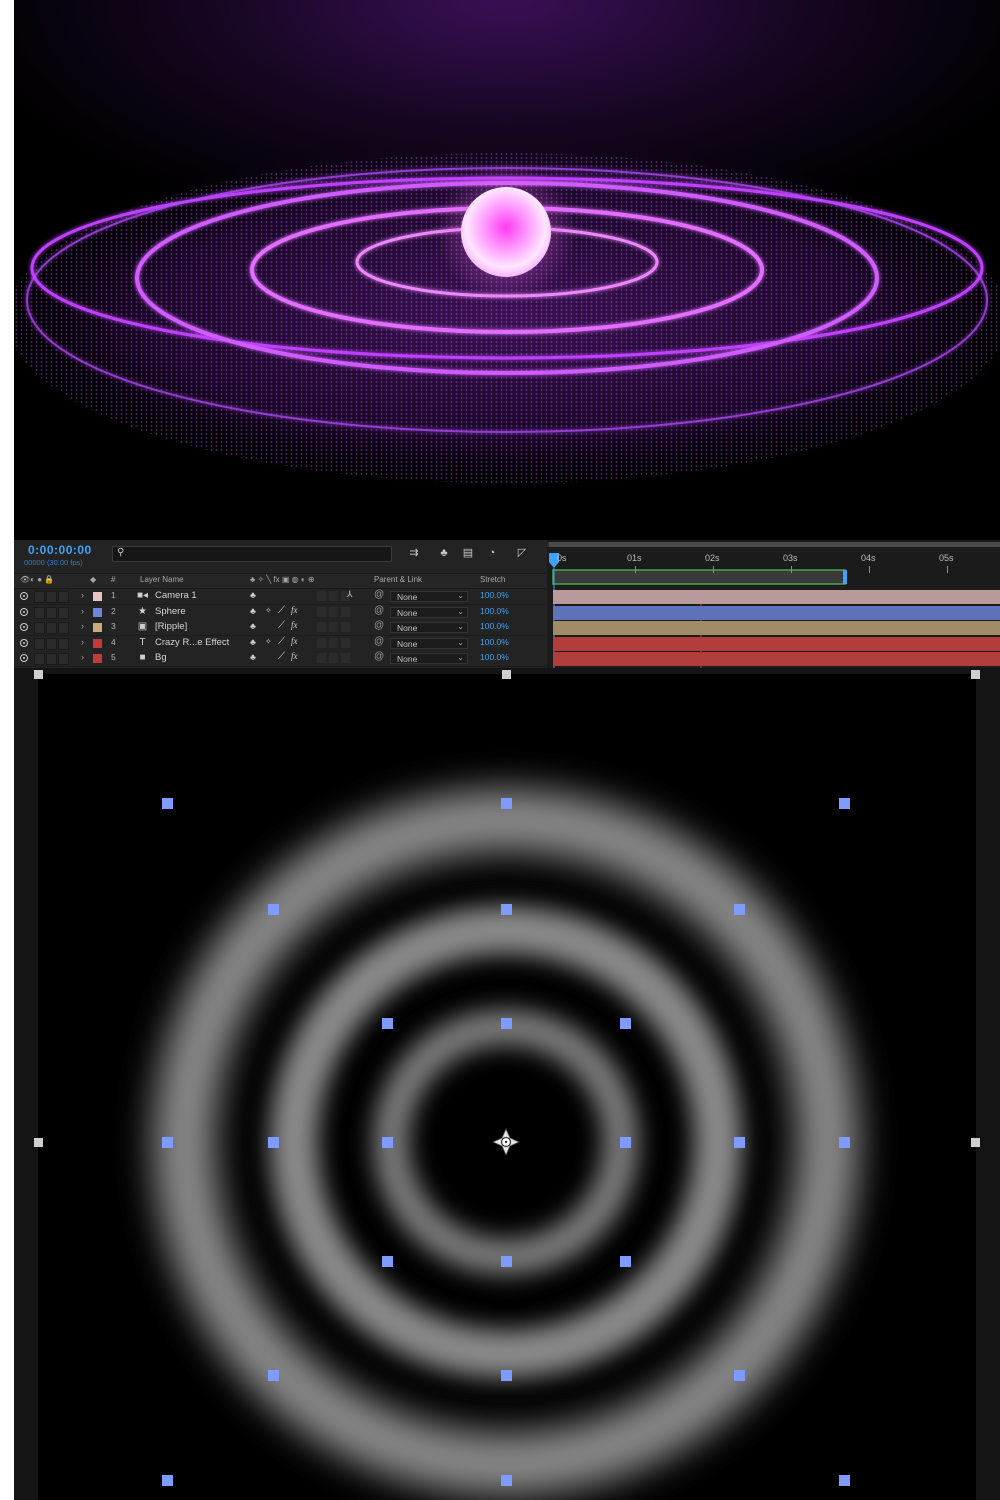 The height and width of the screenshot is (1500, 1000). Describe the element at coordinates (252, 554) in the screenshot. I see `layer-search-input: ⚲` at that location.